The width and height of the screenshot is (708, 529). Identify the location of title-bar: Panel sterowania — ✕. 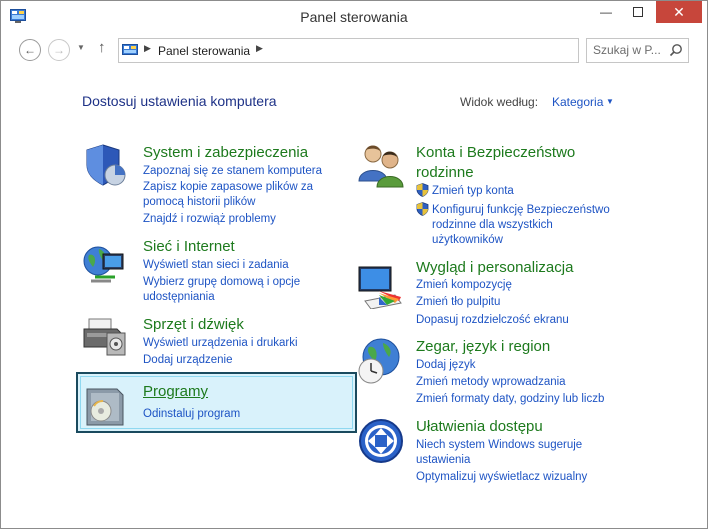
(354, 17).